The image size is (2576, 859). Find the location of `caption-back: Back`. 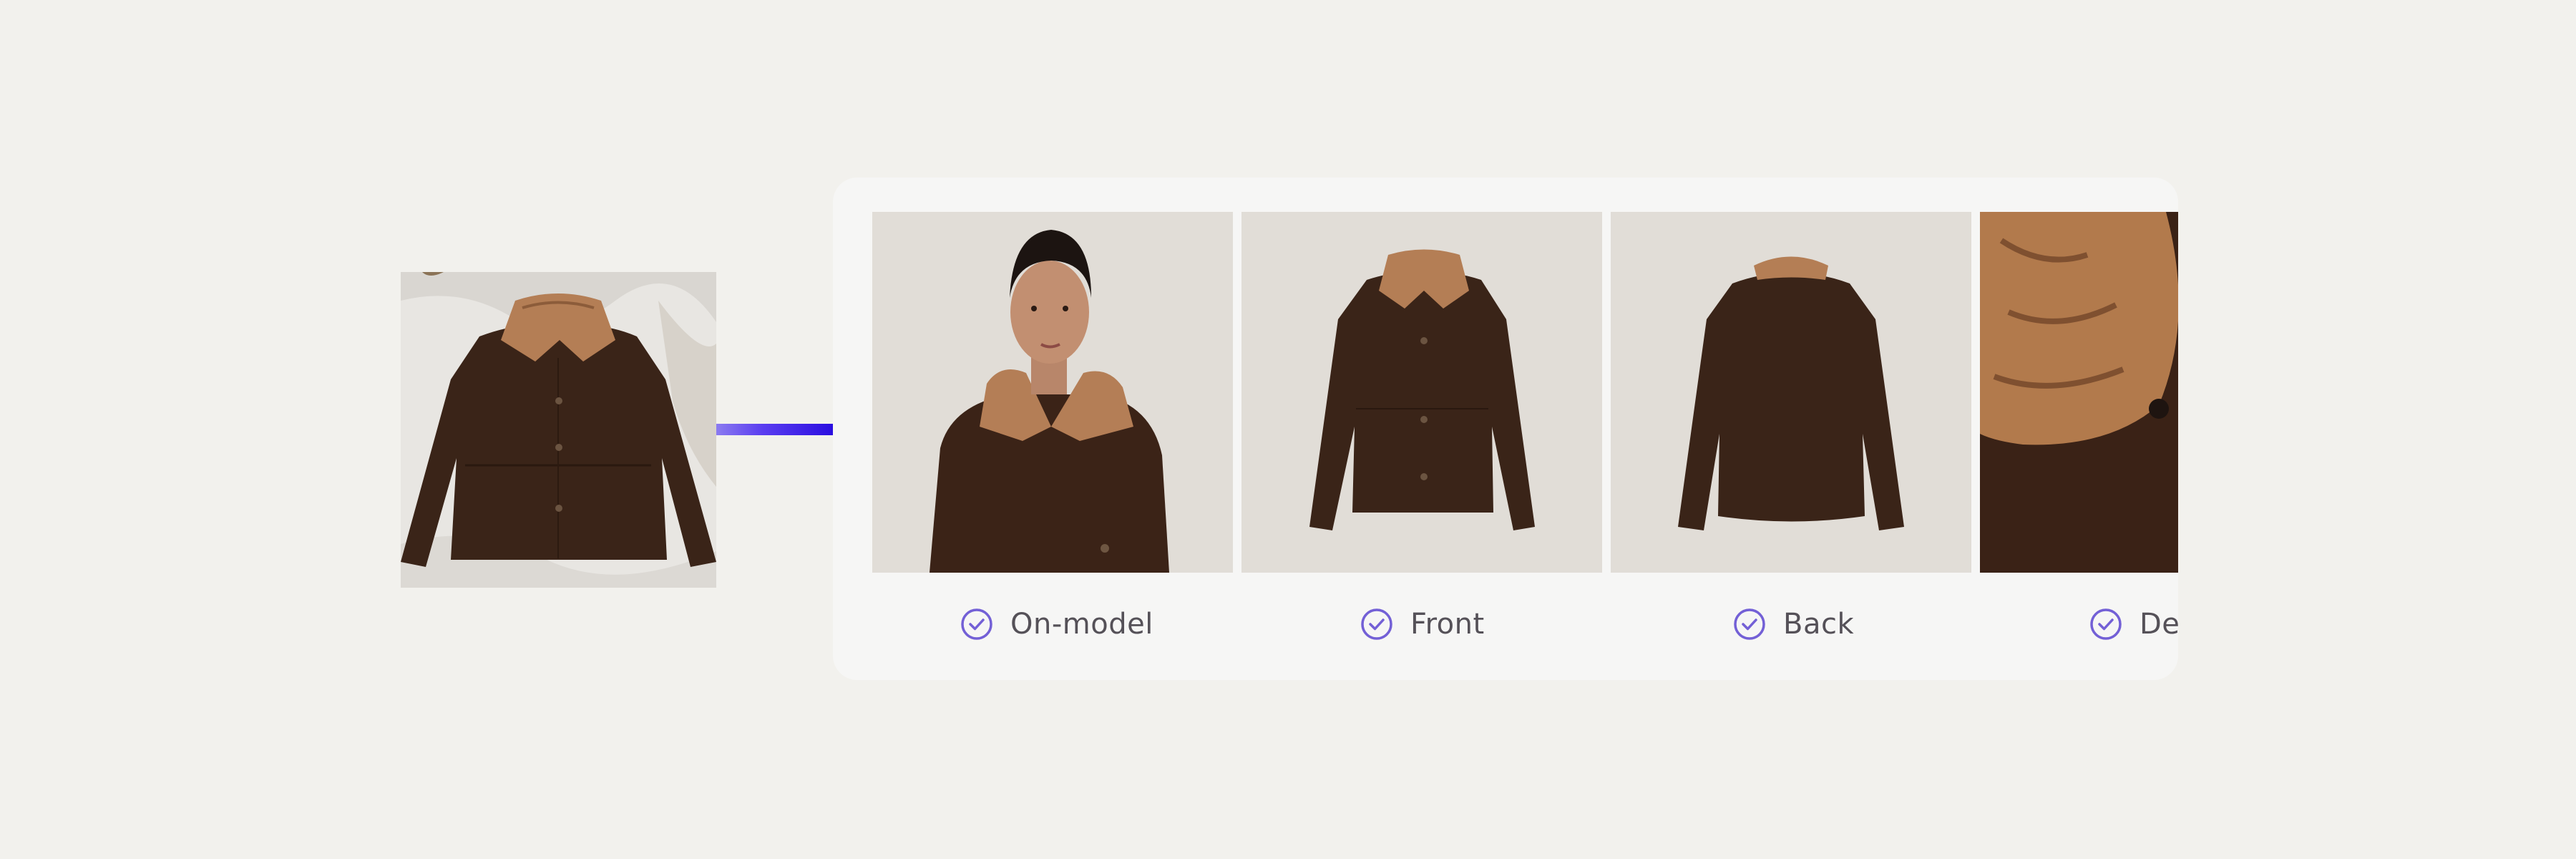

caption-back: Back is located at coordinates (1793, 624).